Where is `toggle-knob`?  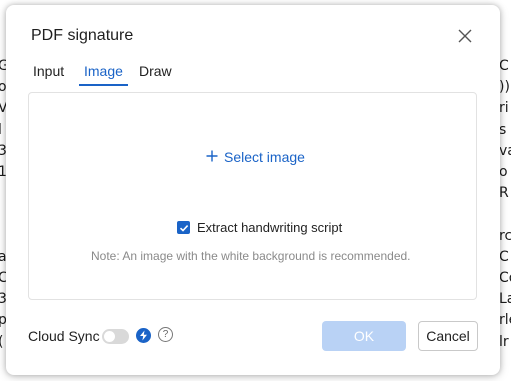
toggle-knob is located at coordinates (109, 336).